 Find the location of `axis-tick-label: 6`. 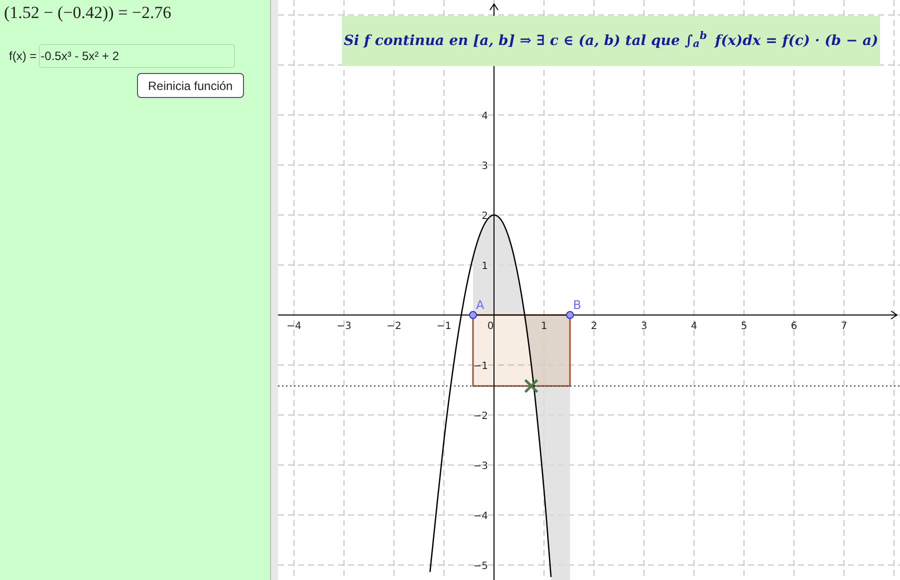

axis-tick-label: 6 is located at coordinates (794, 326).